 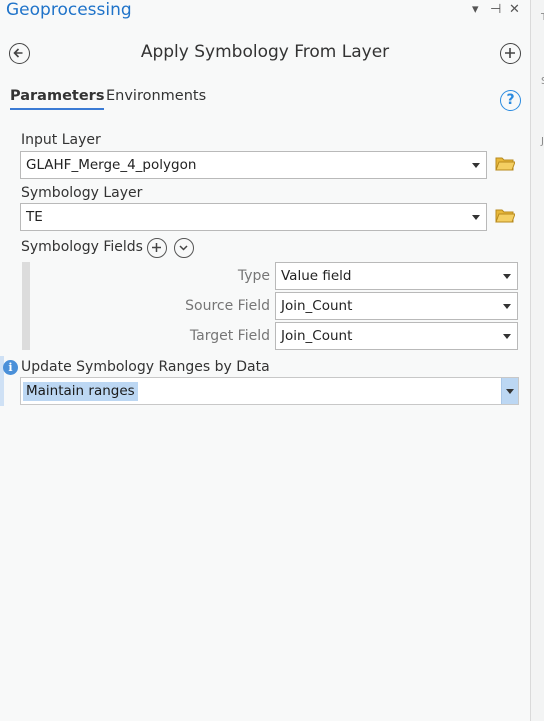 I want to click on tool-title: Apply Symbology From Layer, so click(x=265, y=52).